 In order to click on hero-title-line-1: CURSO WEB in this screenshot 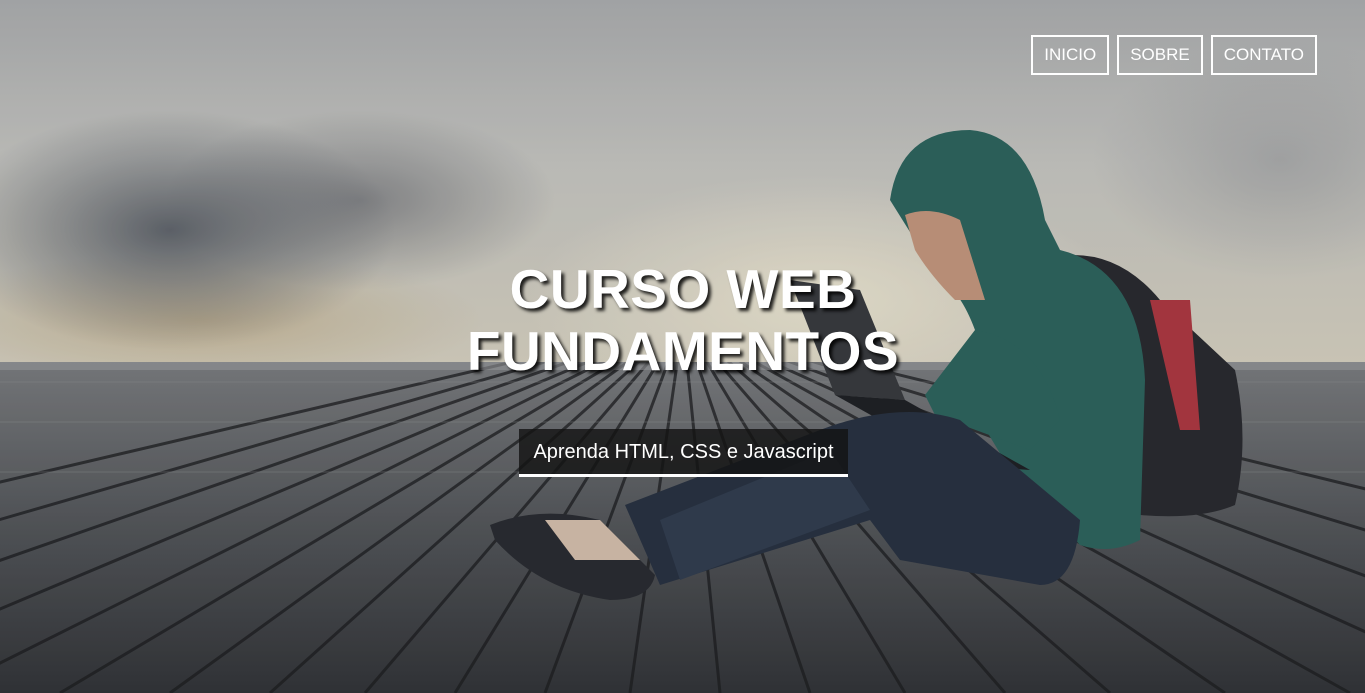, I will do `click(683, 289)`.